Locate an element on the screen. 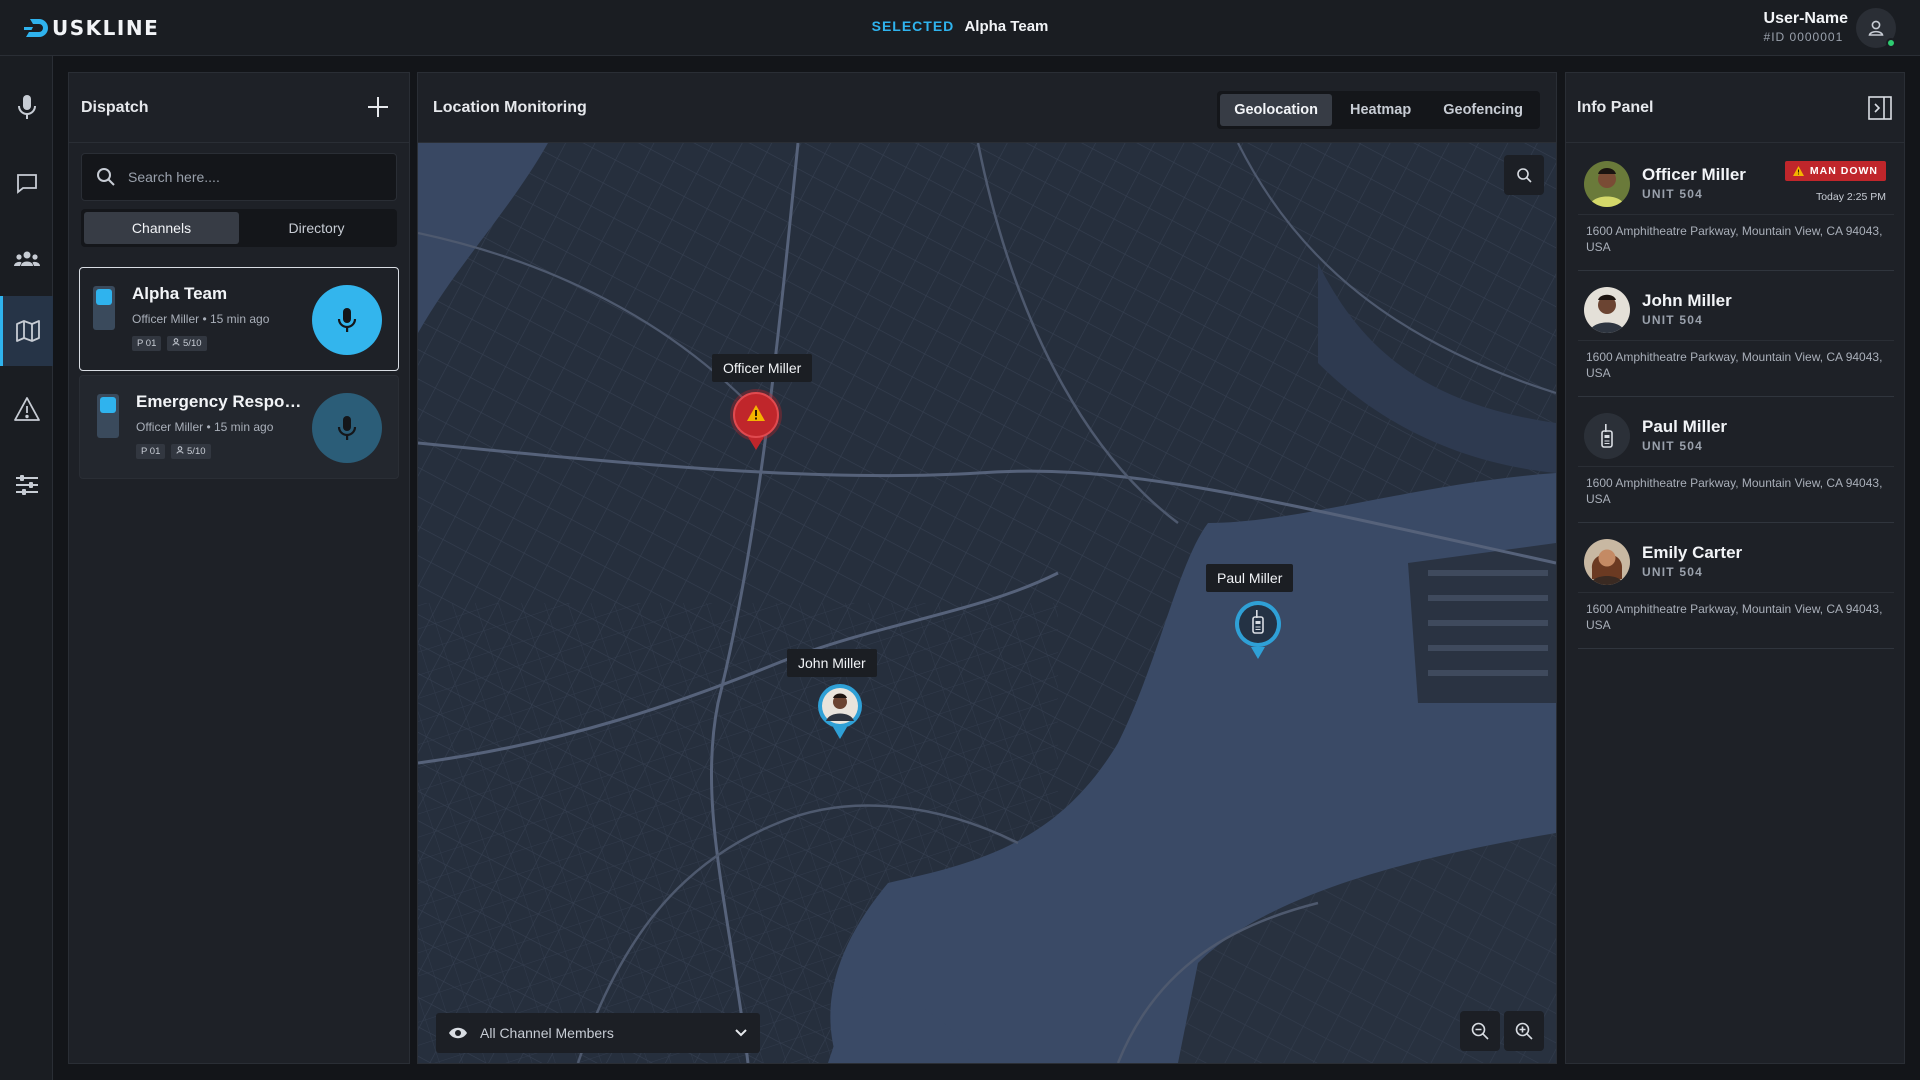 This screenshot has height=1080, width=1920. search-input is located at coordinates (248, 177).